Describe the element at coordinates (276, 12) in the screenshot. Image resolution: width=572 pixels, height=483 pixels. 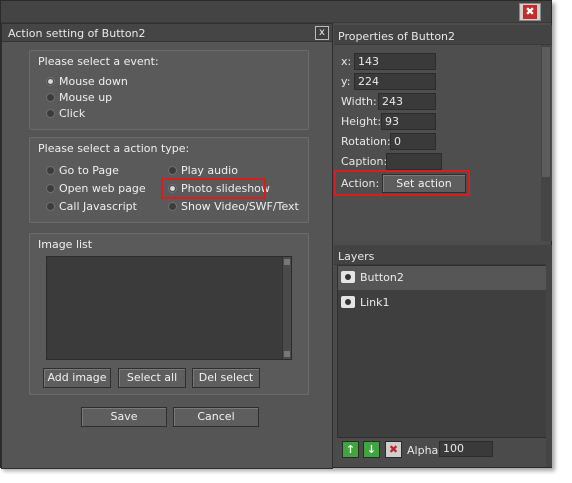
I see `app-top-bar: ✖` at that location.